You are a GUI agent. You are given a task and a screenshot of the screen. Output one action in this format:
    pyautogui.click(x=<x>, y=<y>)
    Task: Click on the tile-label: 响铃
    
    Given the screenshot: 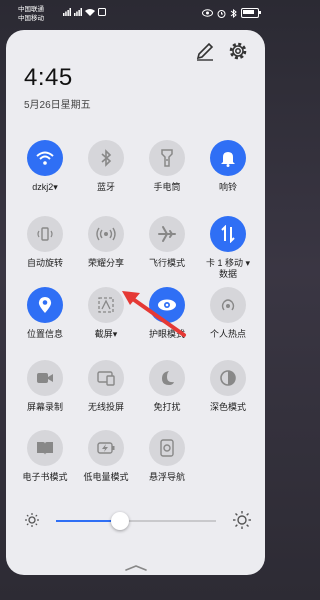 What is the action you would take?
    pyautogui.click(x=227, y=187)
    